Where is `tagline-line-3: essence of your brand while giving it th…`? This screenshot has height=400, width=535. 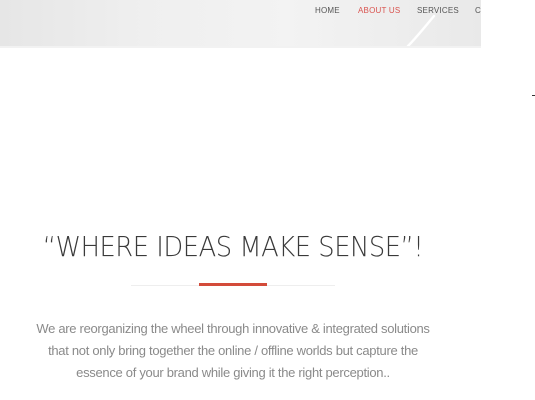 tagline-line-3: essence of your brand while giving it th… is located at coordinates (233, 372).